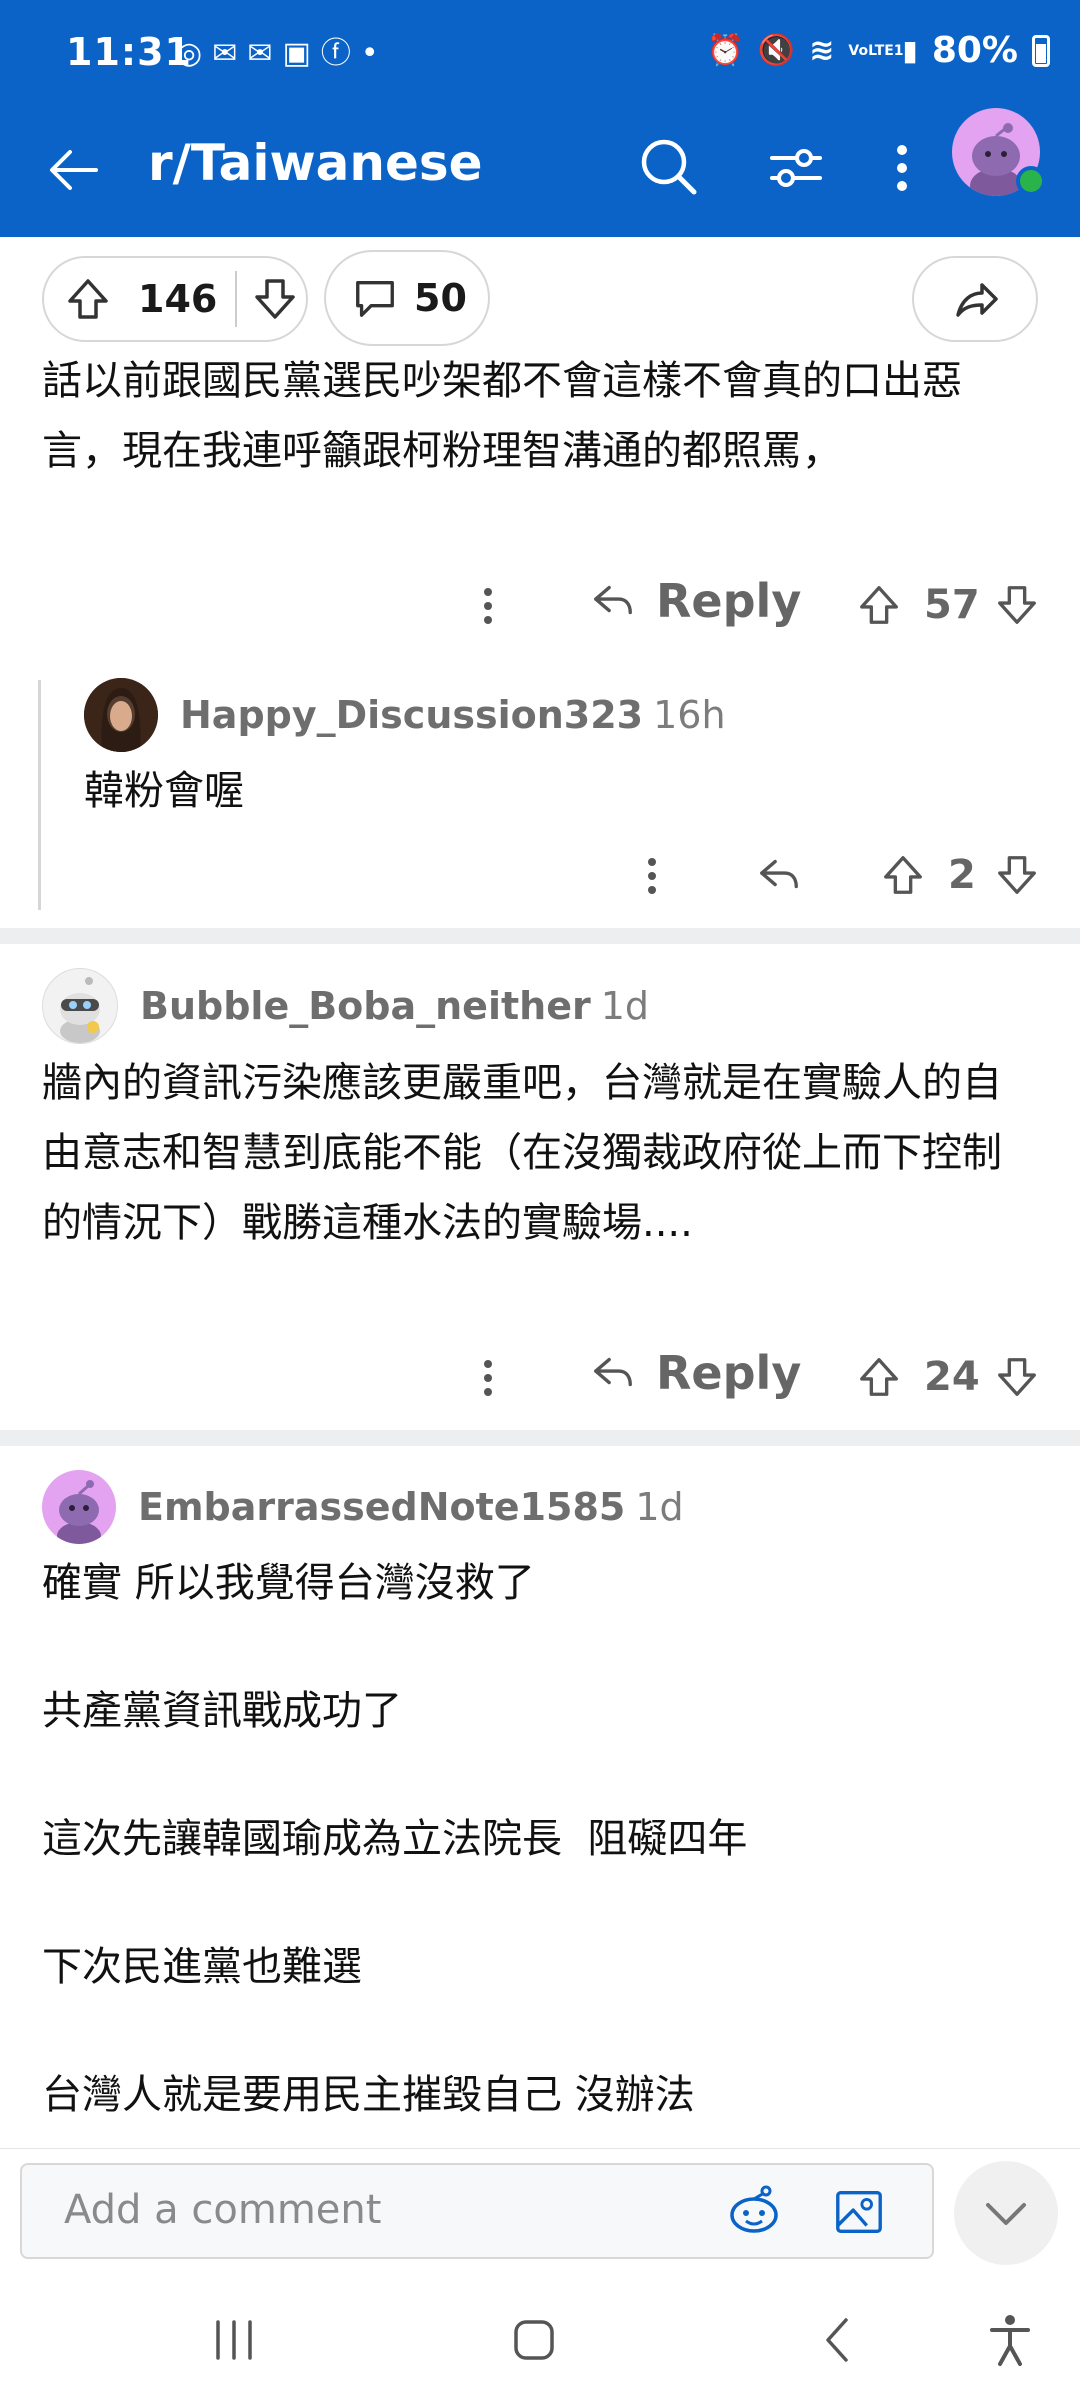 The height and width of the screenshot is (2400, 1080). I want to click on chevron-down-icon, so click(1006, 2214).